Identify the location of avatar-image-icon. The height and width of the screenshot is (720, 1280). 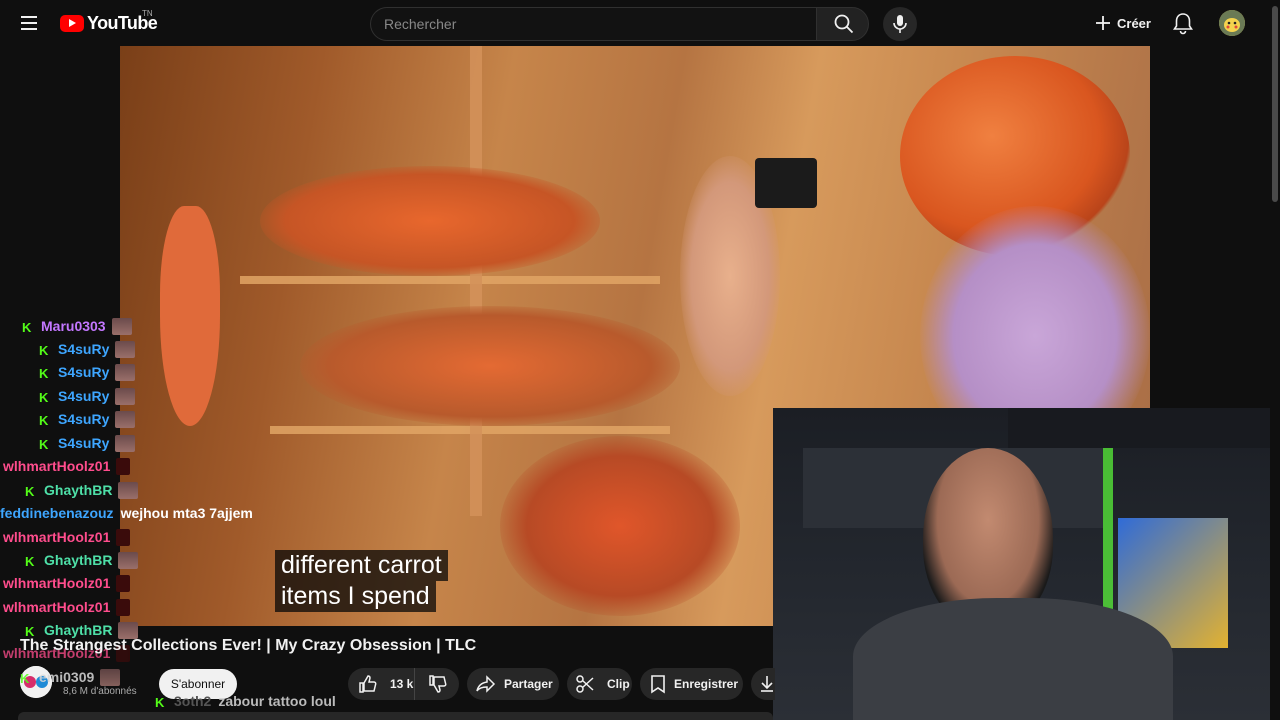
(1232, 23).